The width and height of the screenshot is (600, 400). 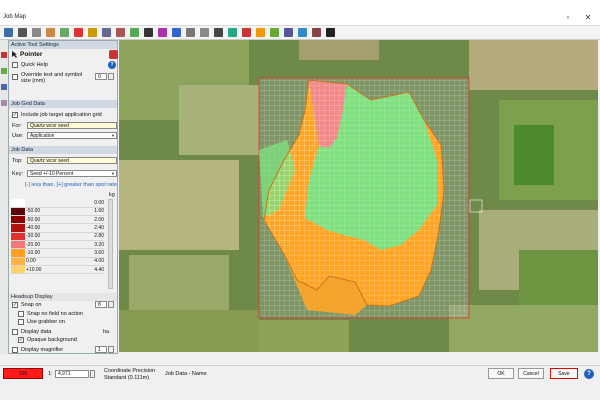 I want to click on key-select: Seed +/-10 Percent ▼, so click(x=72, y=173).